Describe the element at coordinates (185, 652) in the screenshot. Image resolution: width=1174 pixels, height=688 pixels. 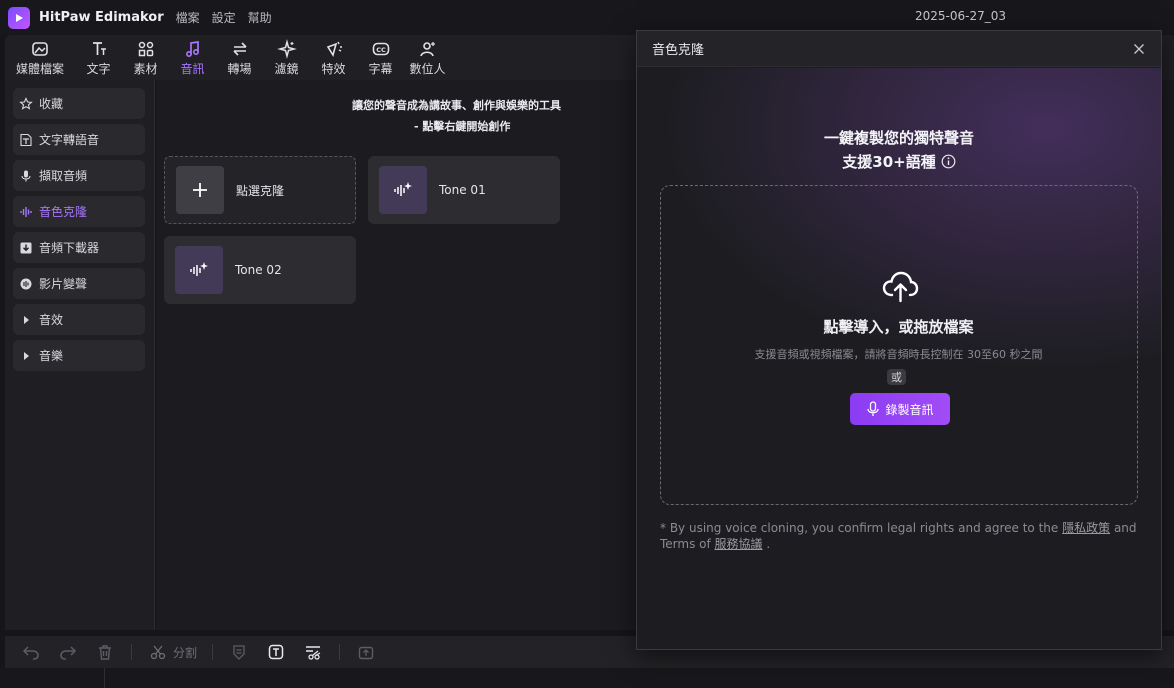
I see `split-label: 分割` at that location.